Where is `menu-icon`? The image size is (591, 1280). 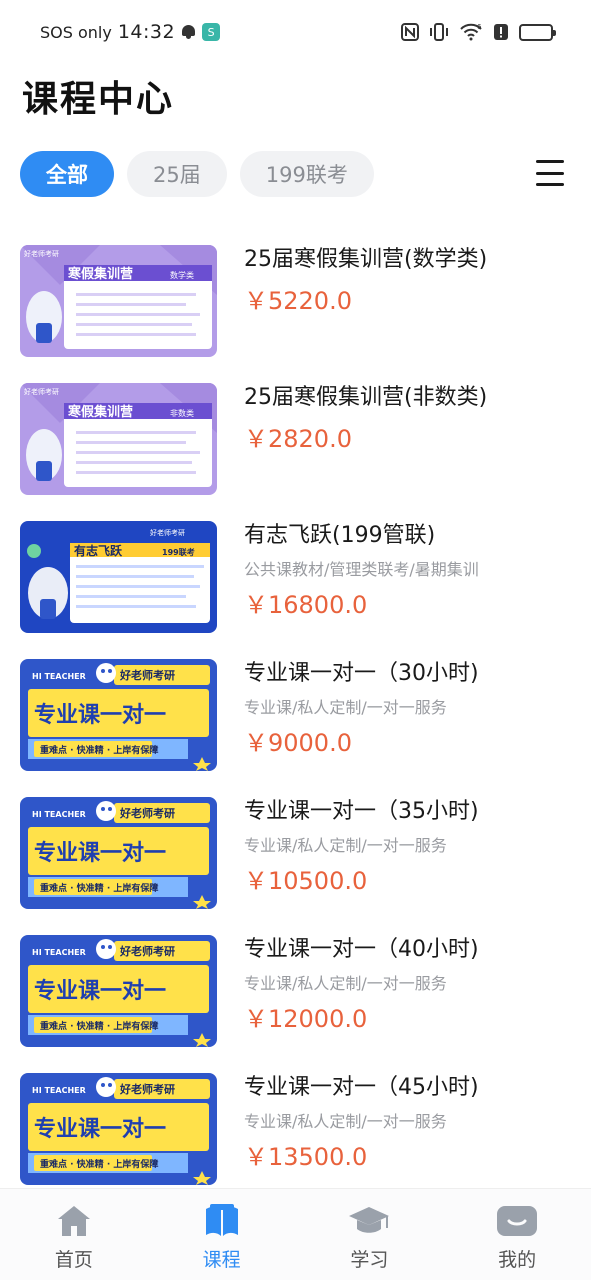
menu-icon is located at coordinates (550, 173).